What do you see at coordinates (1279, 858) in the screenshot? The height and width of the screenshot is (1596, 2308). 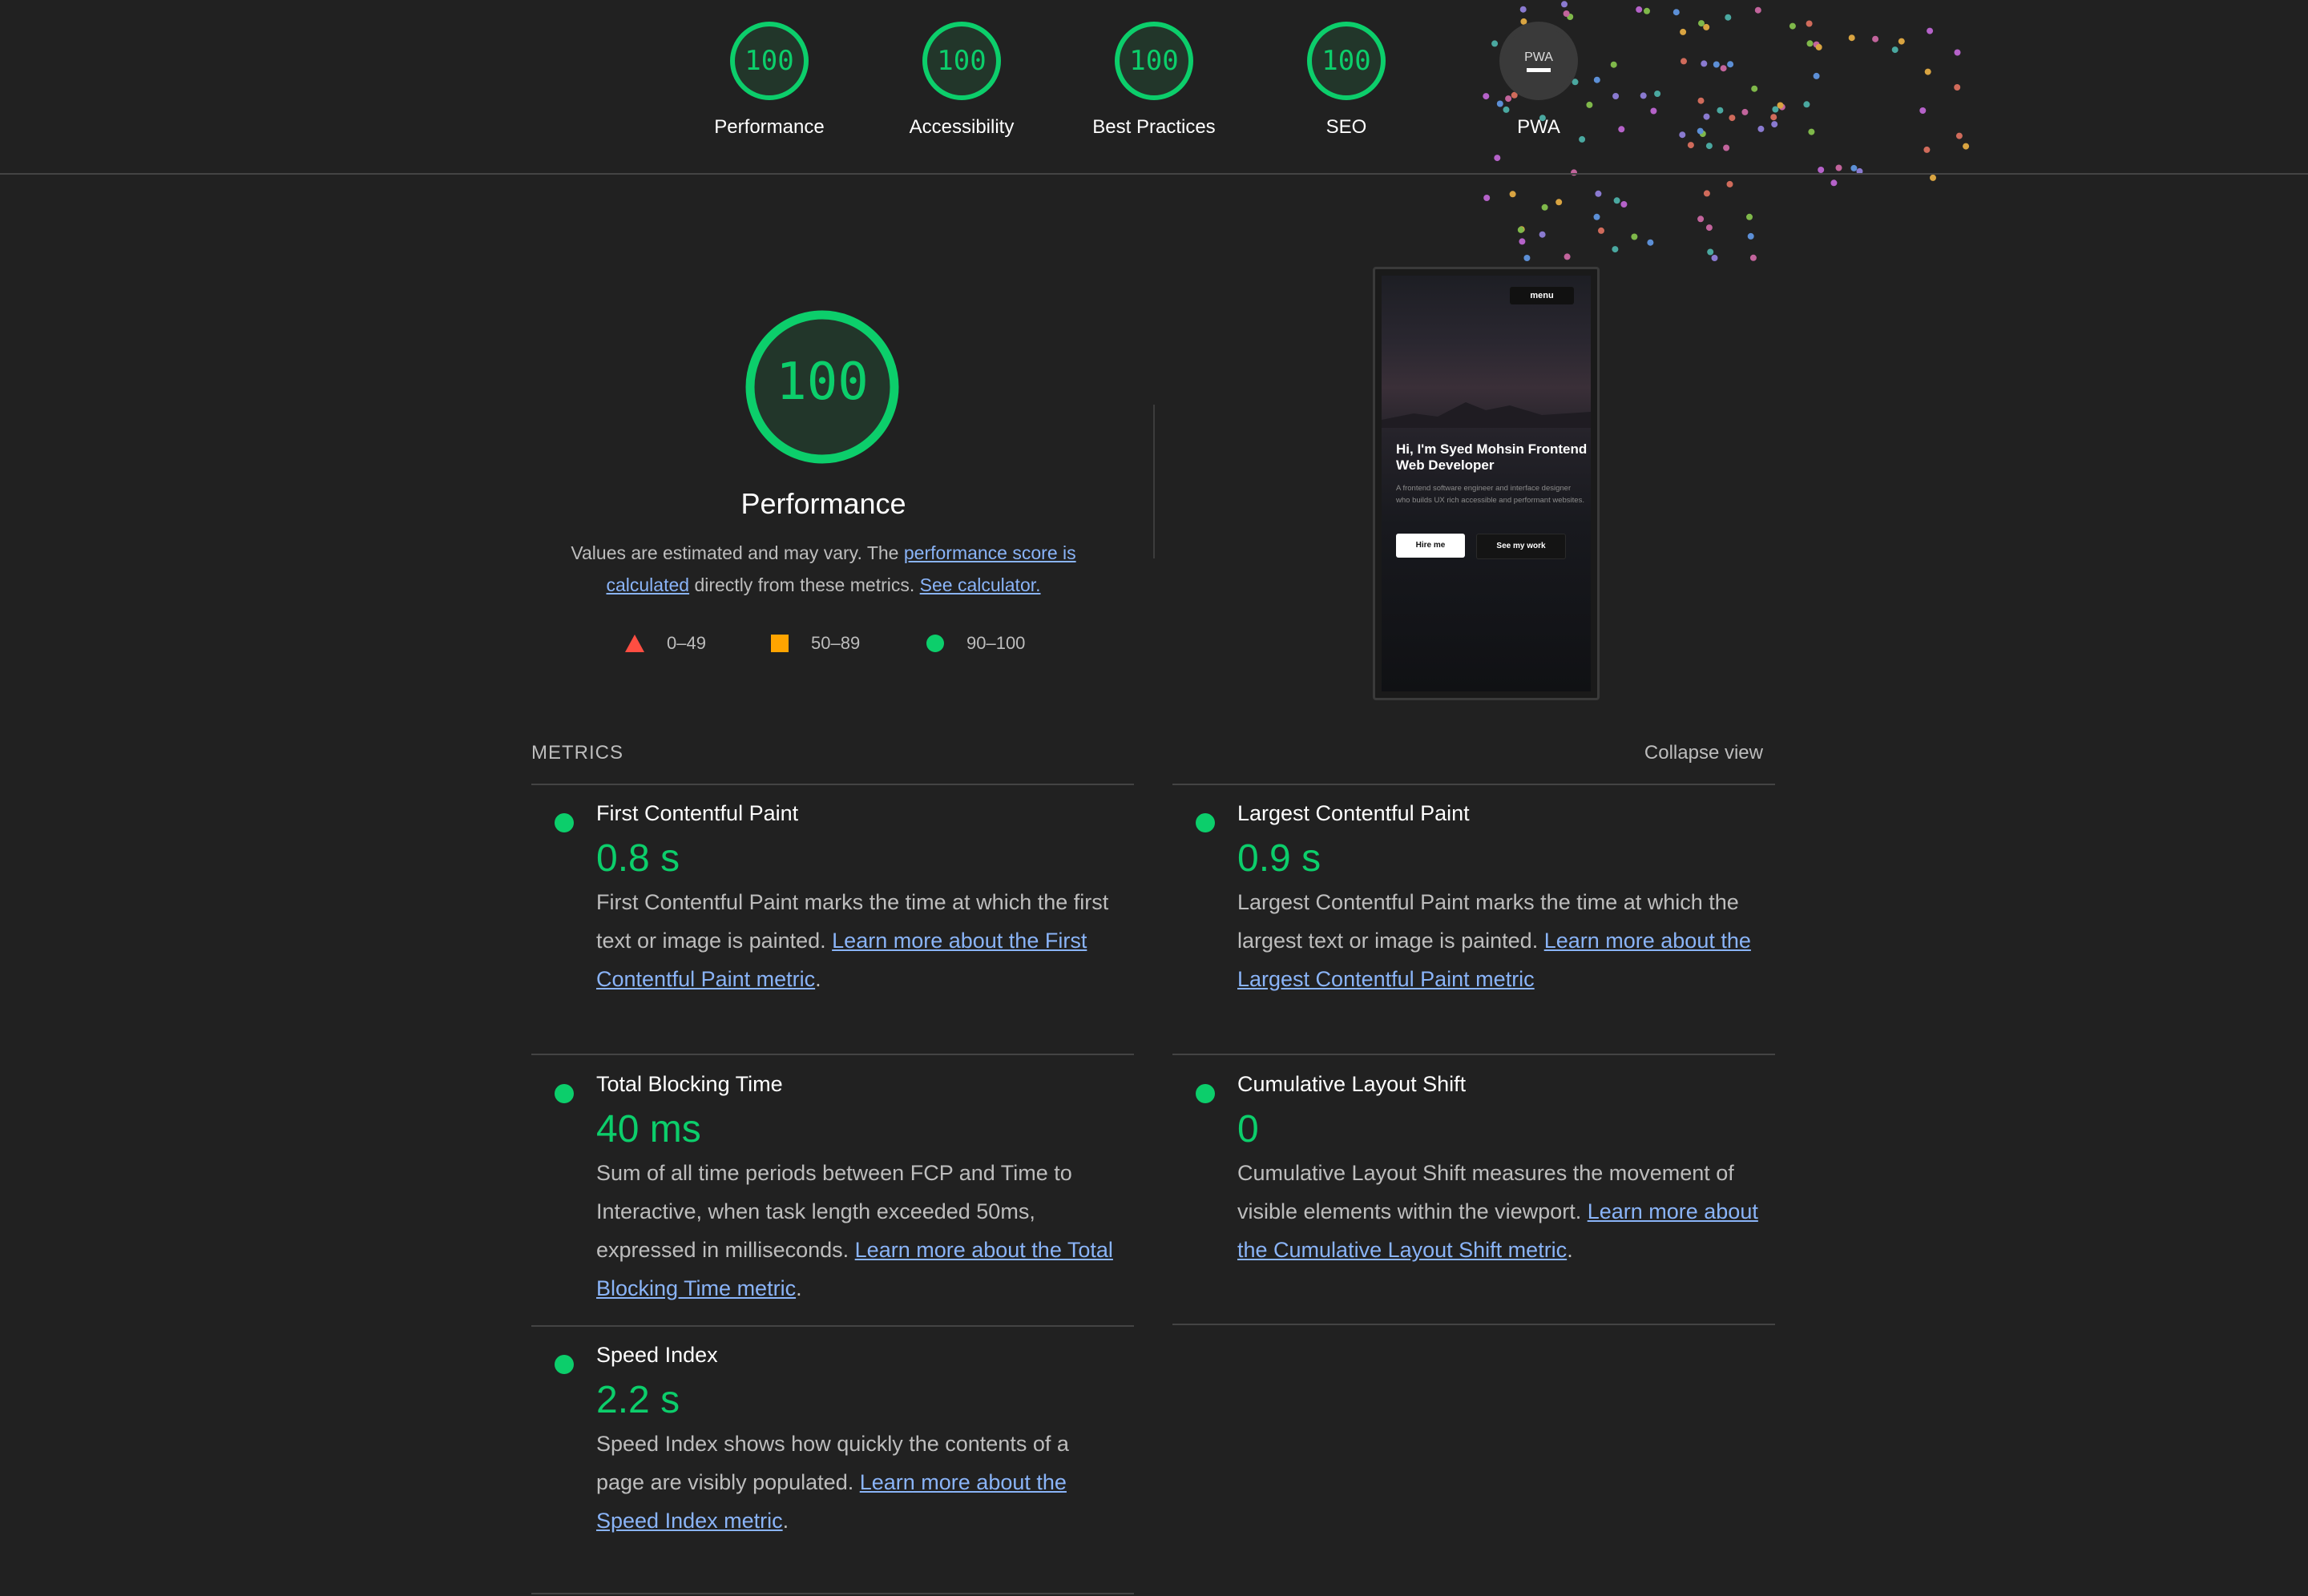 I see `metric-value: 0.9 s` at bounding box center [1279, 858].